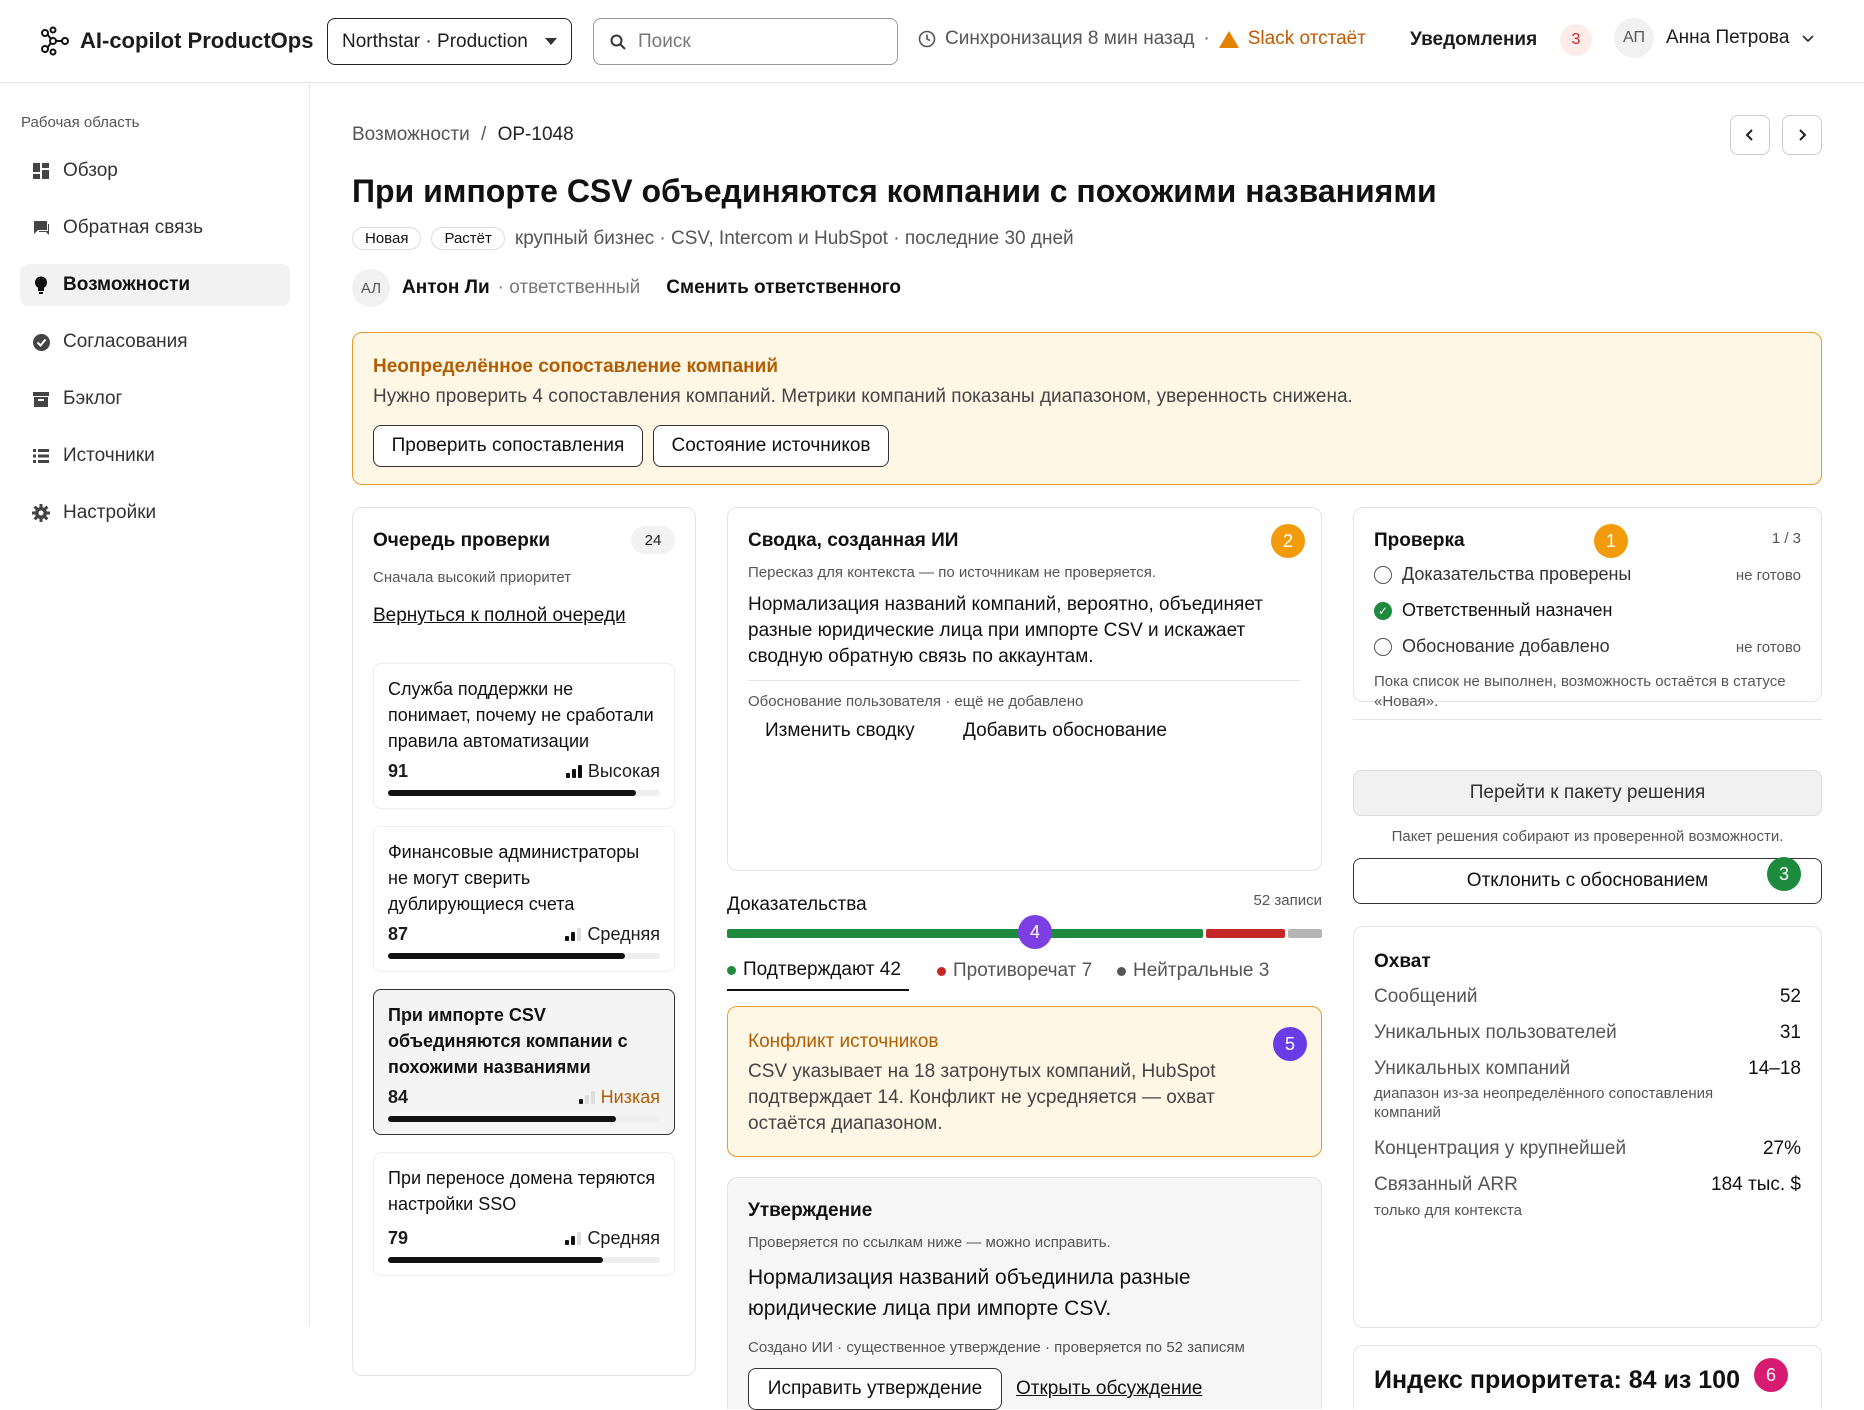 The height and width of the screenshot is (1410, 1864). Describe the element at coordinates (1307, 39) in the screenshot. I see `slack-status: Slack отстаёт` at that location.